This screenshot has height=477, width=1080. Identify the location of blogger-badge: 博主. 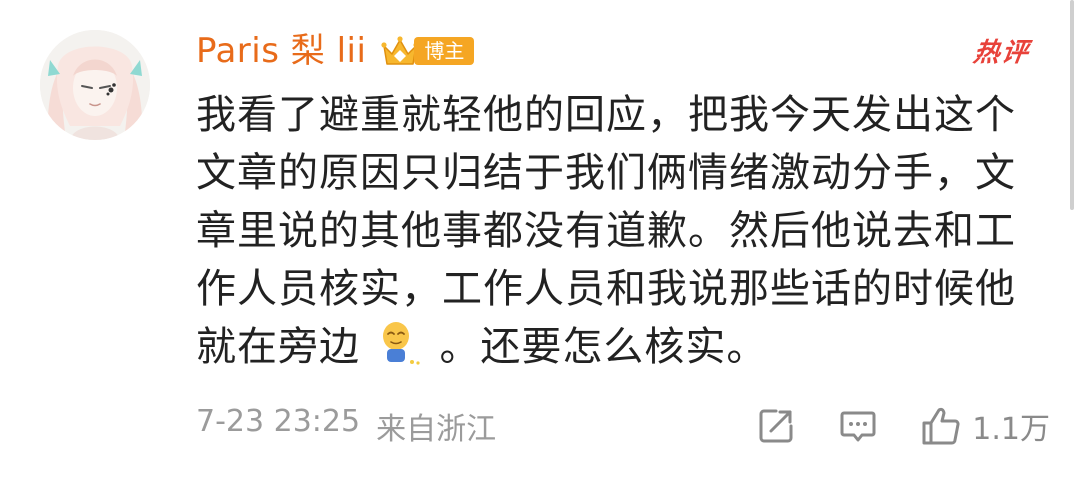
(427, 51).